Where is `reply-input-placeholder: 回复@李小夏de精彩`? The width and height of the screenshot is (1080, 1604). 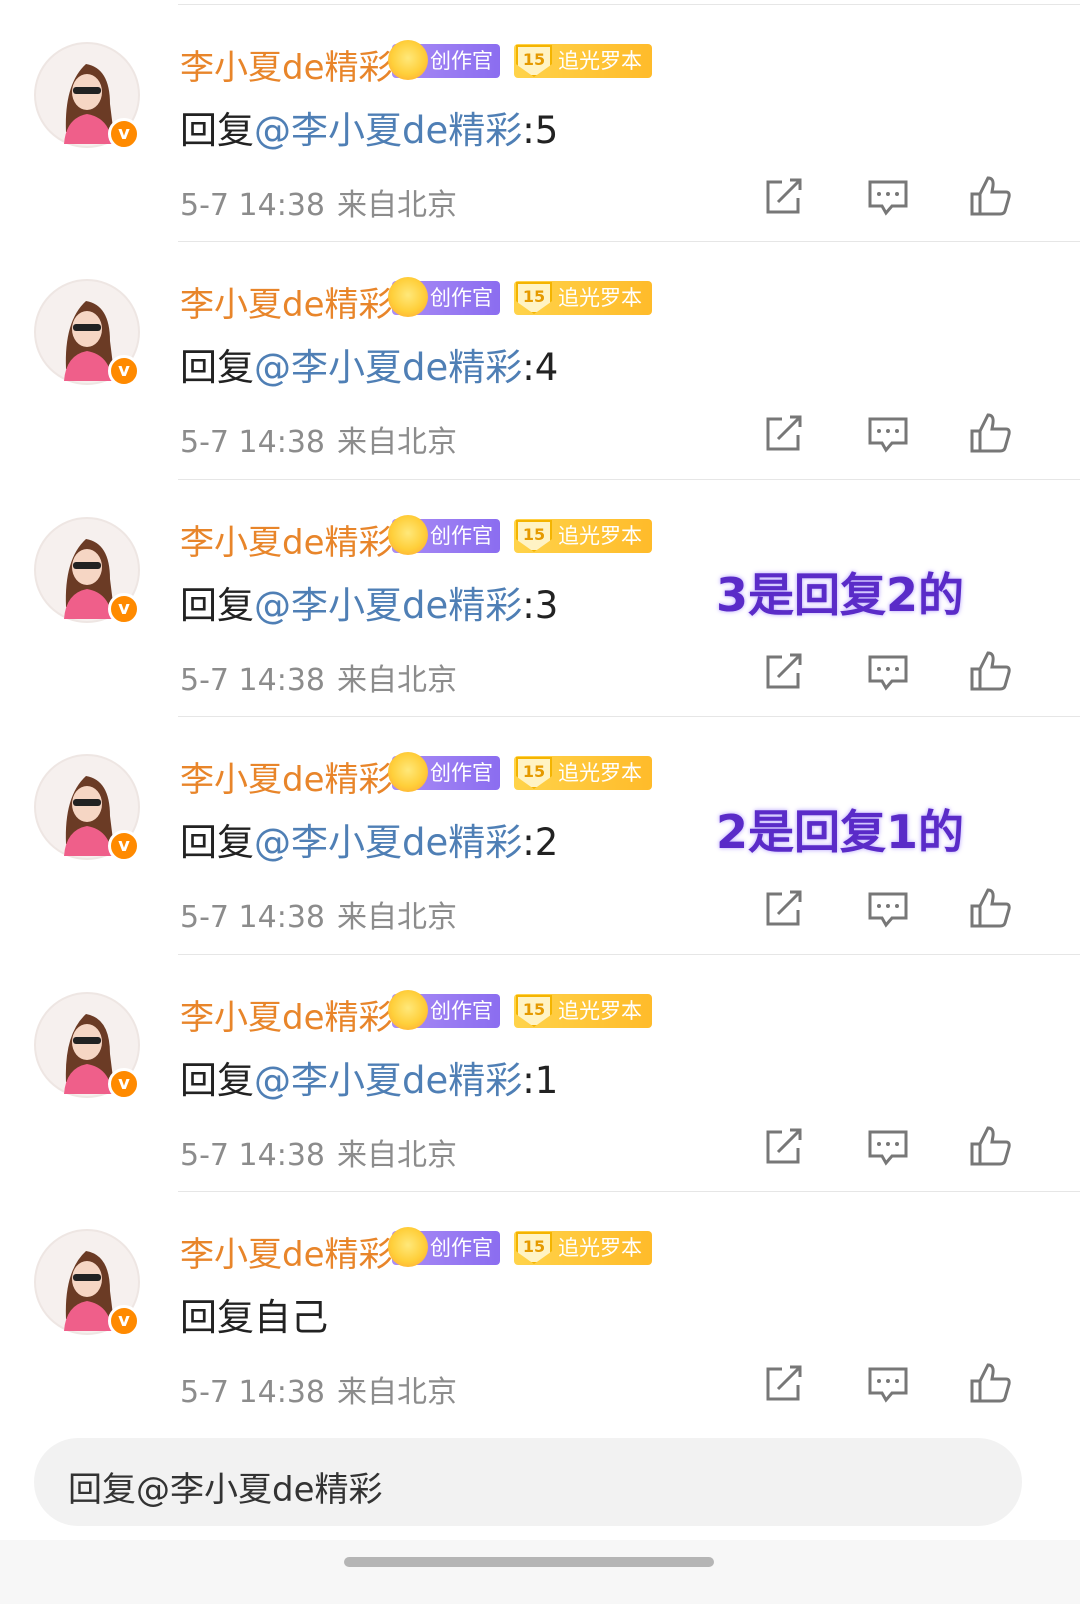 reply-input-placeholder: 回复@李小夏de精彩 is located at coordinates (225, 1490).